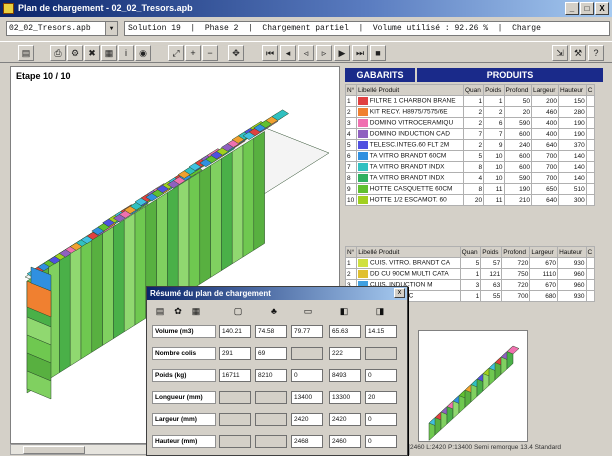 This screenshot has width=612, height=456. What do you see at coordinates (345, 419) in the screenshot?
I see `summary-value: 2420` at bounding box center [345, 419].